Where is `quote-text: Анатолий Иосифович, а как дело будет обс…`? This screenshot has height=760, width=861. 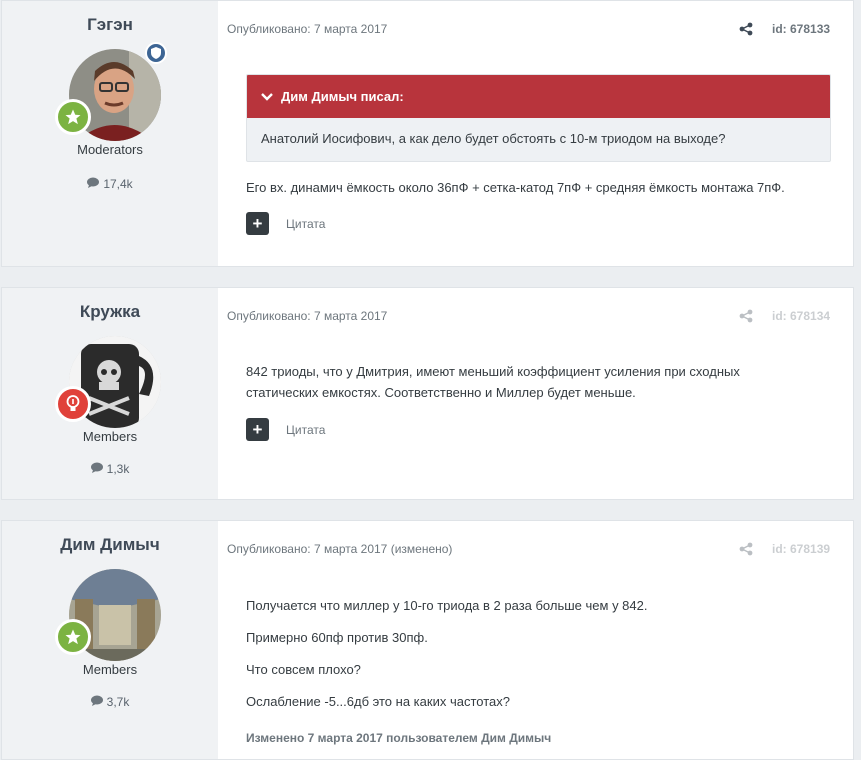
quote-text: Анатолий Иосифович, а как дело будет обс… is located at coordinates (493, 138).